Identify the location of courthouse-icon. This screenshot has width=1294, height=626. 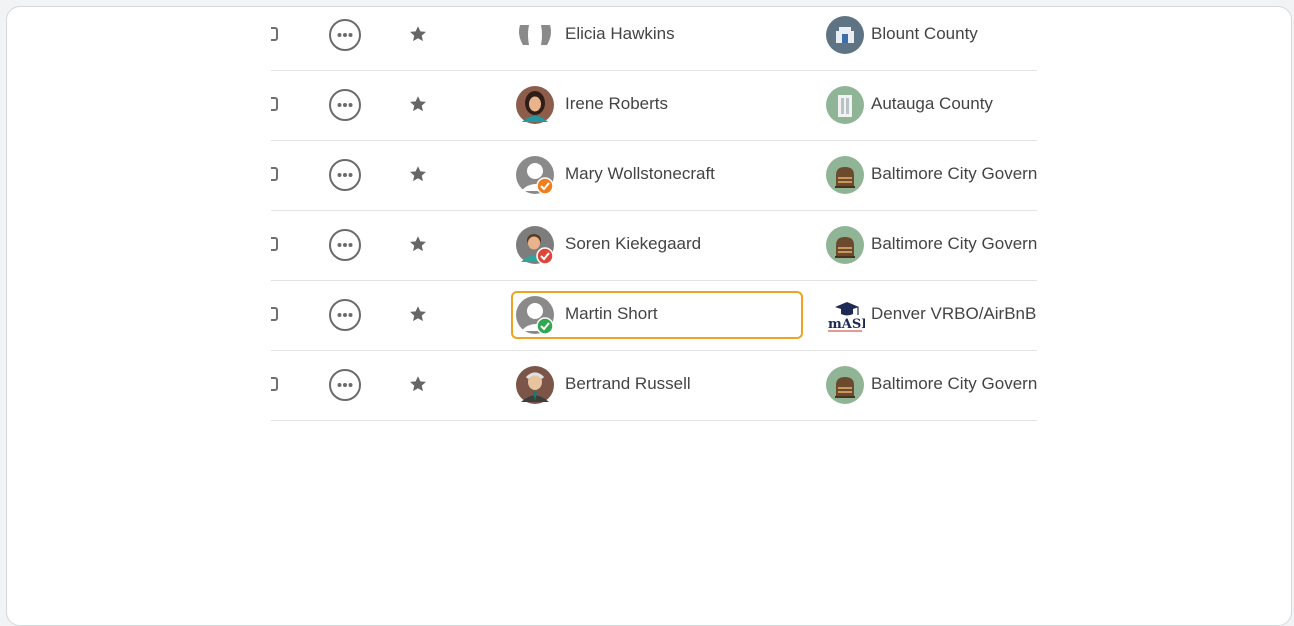
(845, 35).